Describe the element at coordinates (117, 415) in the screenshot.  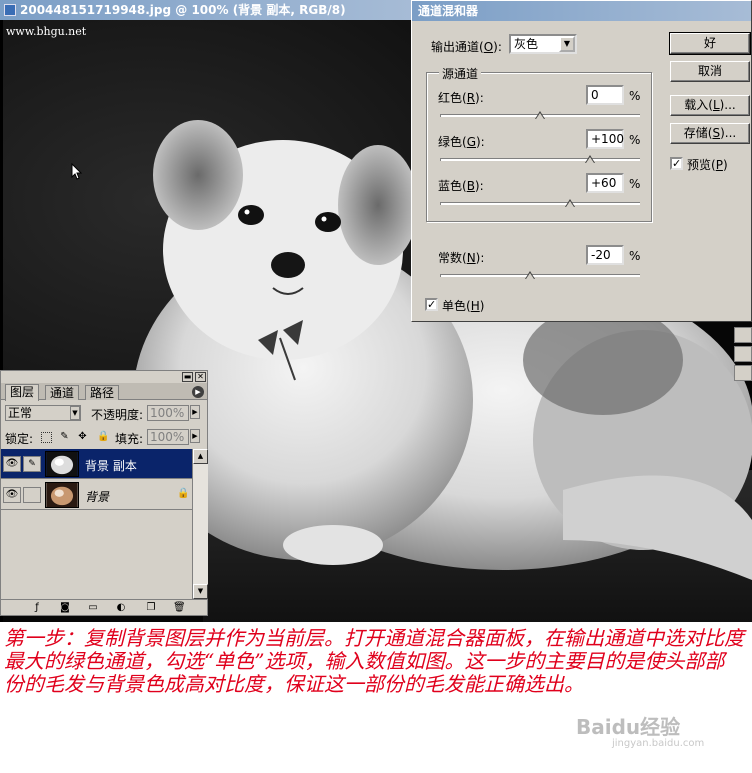
I see `opacity-label: 不透明度:` at that location.